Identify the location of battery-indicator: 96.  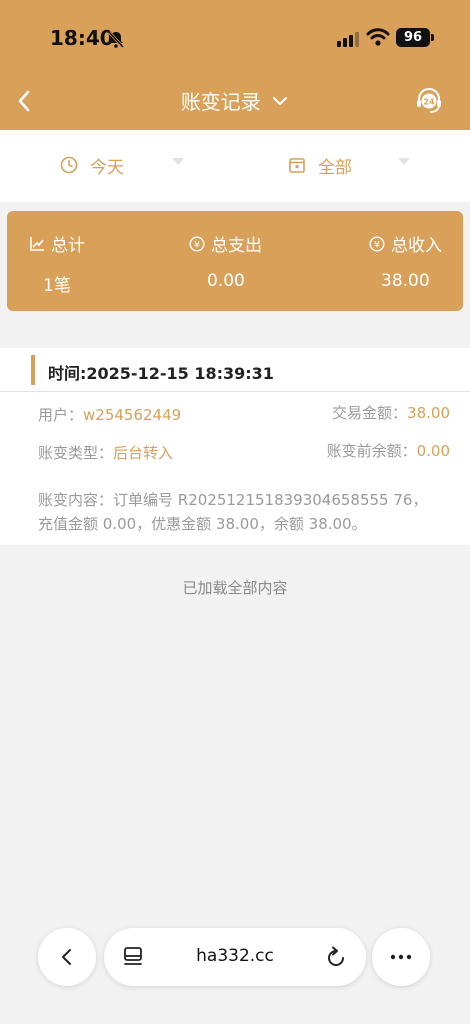
(413, 37).